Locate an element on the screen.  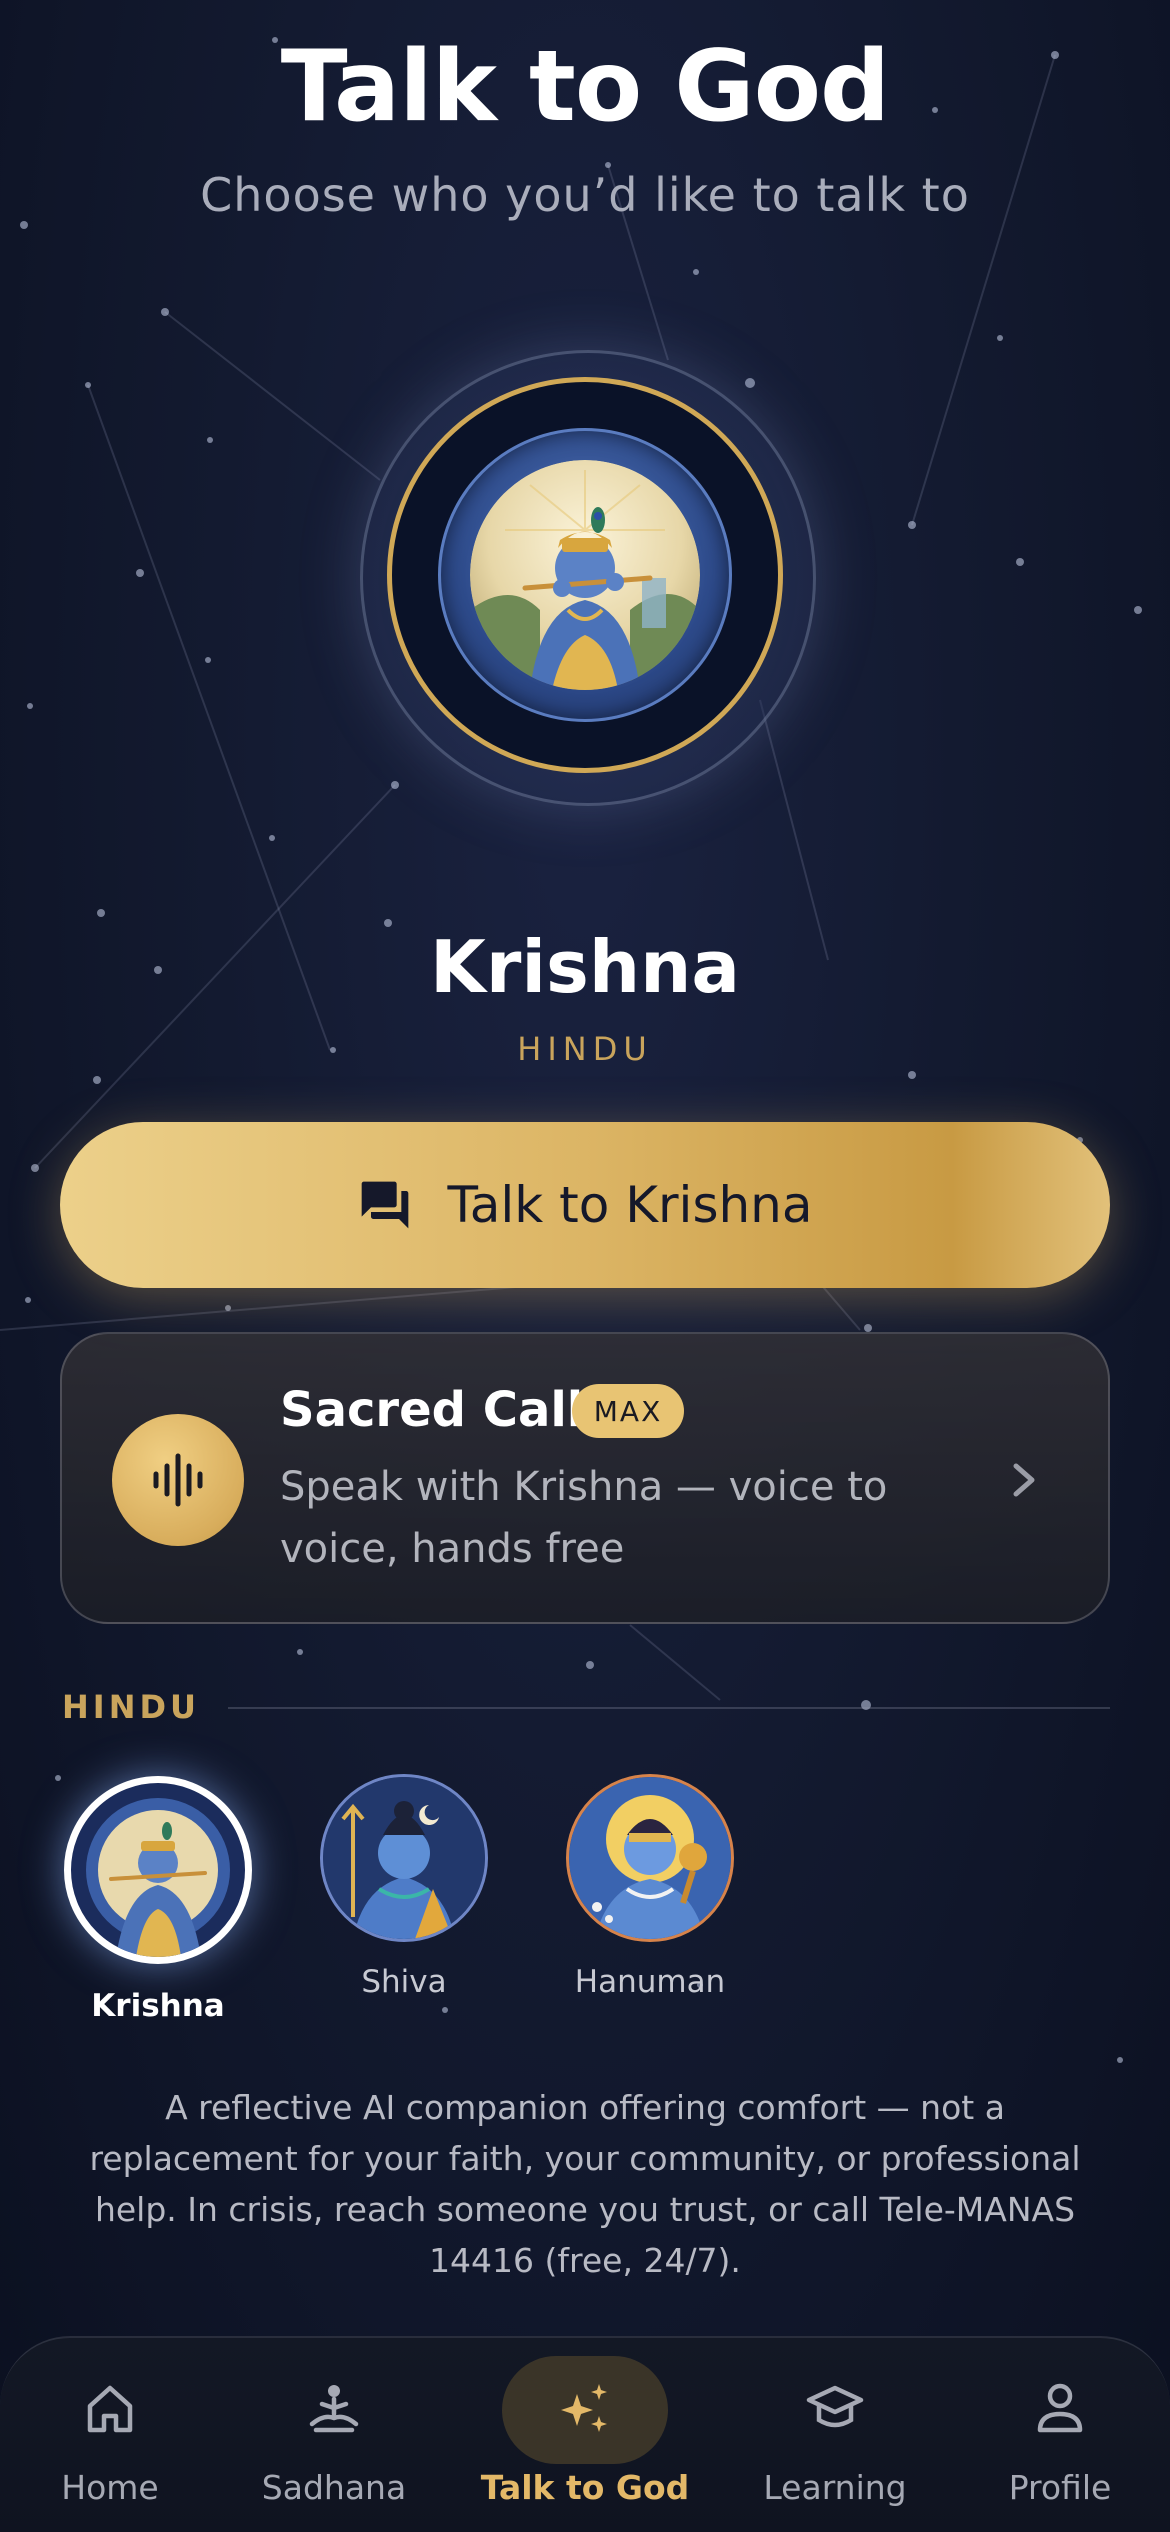
sound-wave-icon is located at coordinates (178, 1480).